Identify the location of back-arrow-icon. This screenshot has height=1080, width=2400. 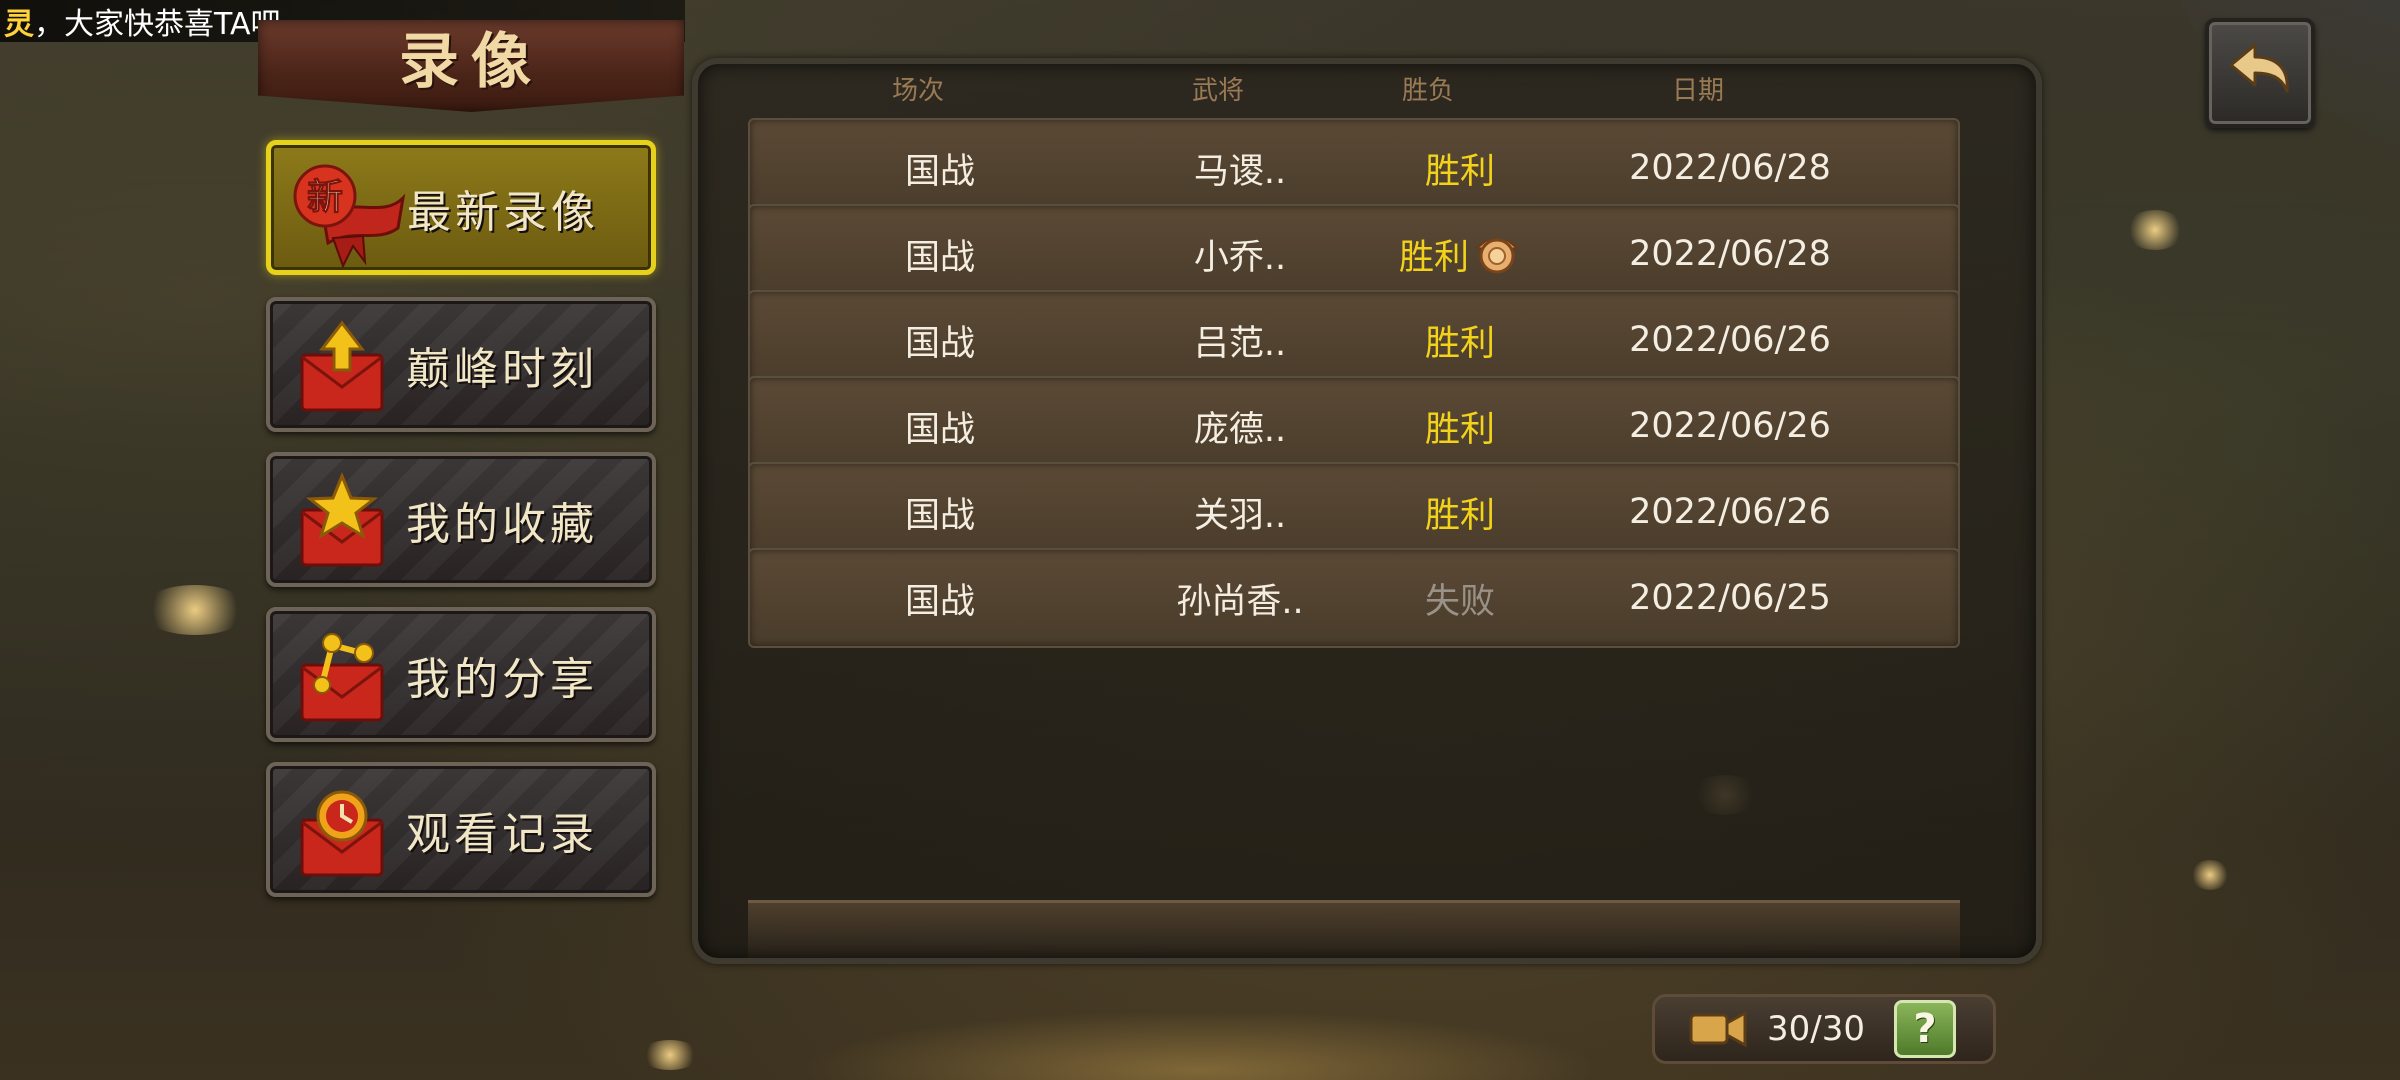
(2259, 68).